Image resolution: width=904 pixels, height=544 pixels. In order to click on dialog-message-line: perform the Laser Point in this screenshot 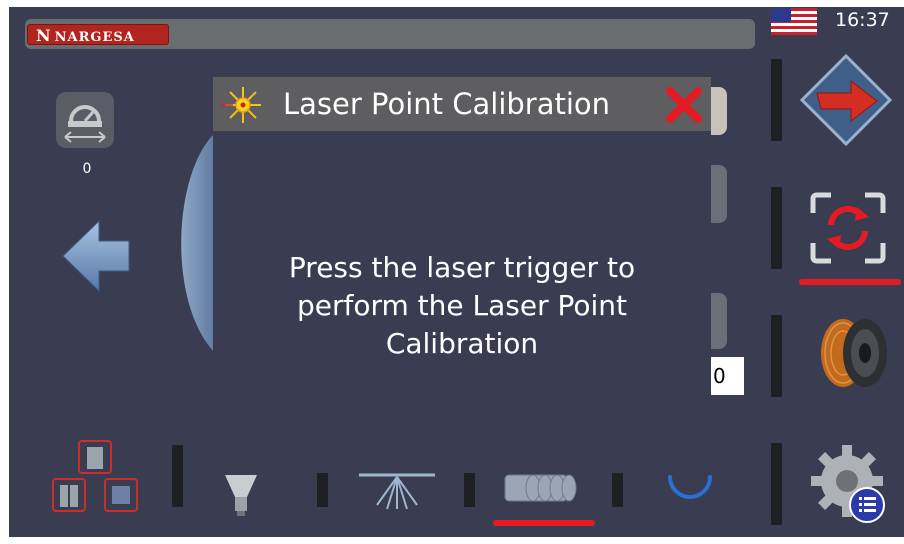, I will do `click(462, 305)`.